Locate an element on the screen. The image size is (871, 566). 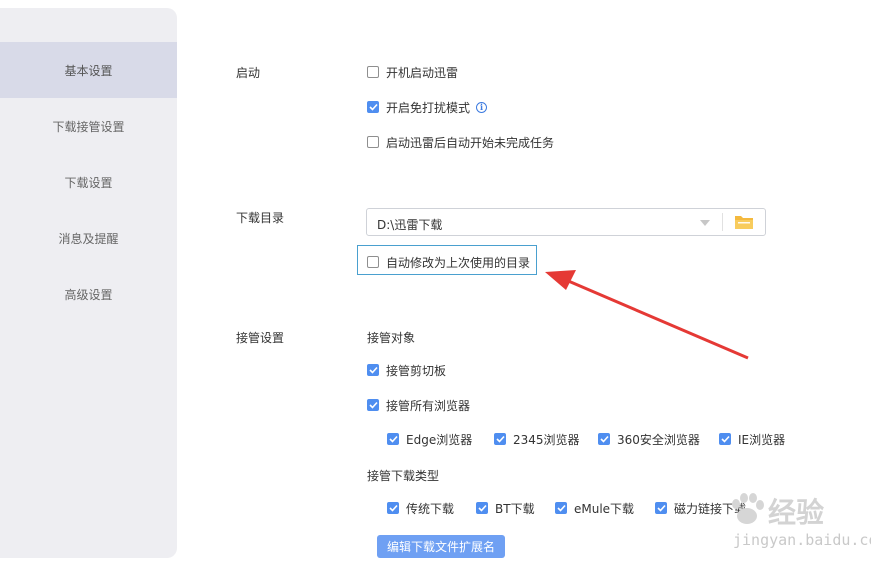
traditional-checkbox is located at coordinates (393, 508).